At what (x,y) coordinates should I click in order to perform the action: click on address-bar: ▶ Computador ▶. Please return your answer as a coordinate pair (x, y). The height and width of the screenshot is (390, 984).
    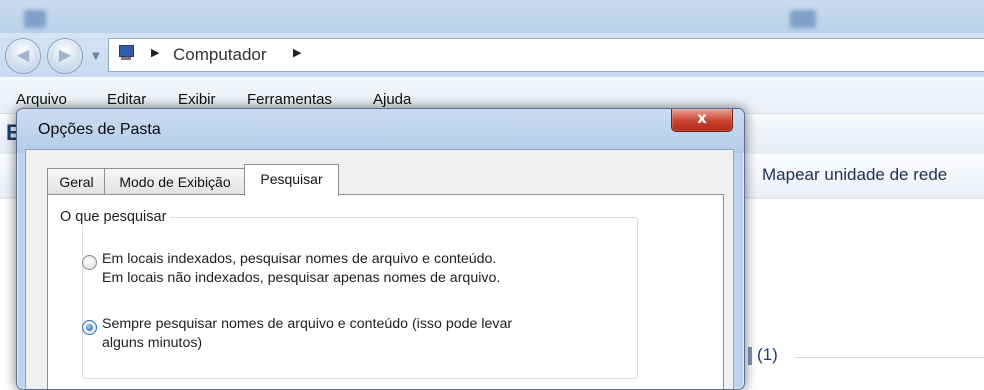
    Looking at the image, I should click on (546, 55).